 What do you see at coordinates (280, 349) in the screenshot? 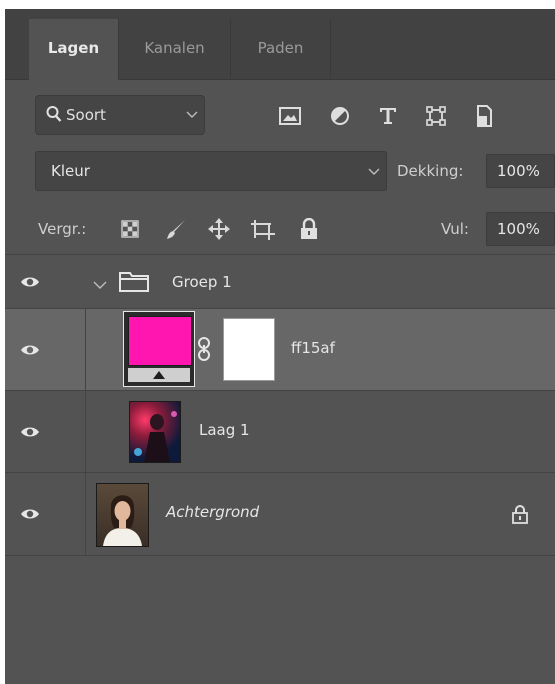
I see `layer-row-fill: ff15af` at bounding box center [280, 349].